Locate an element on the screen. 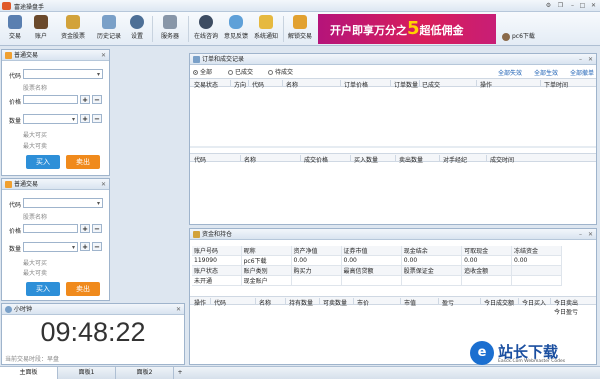 This screenshot has height=379, width=600. invalidate-all-link: 全部失效 is located at coordinates (510, 72).